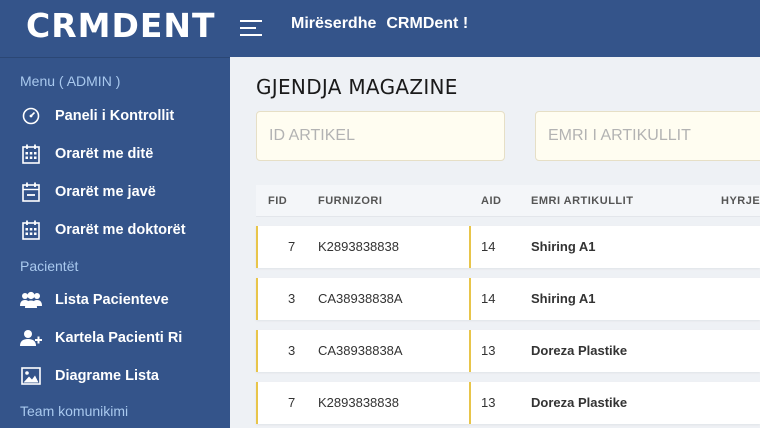 The height and width of the screenshot is (428, 760). I want to click on user-plus-icon, so click(31, 338).